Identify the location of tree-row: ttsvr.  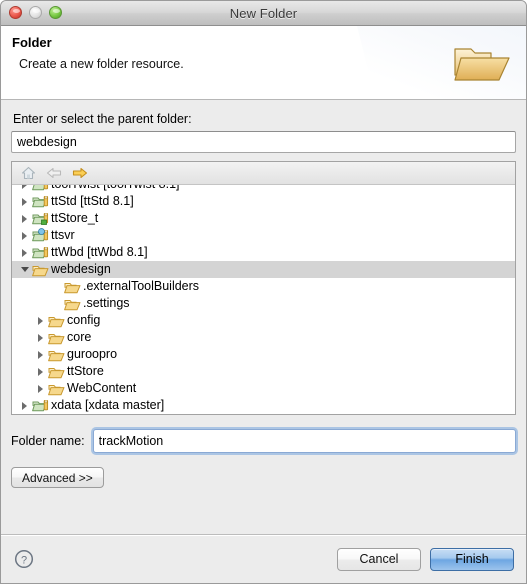
(263, 235).